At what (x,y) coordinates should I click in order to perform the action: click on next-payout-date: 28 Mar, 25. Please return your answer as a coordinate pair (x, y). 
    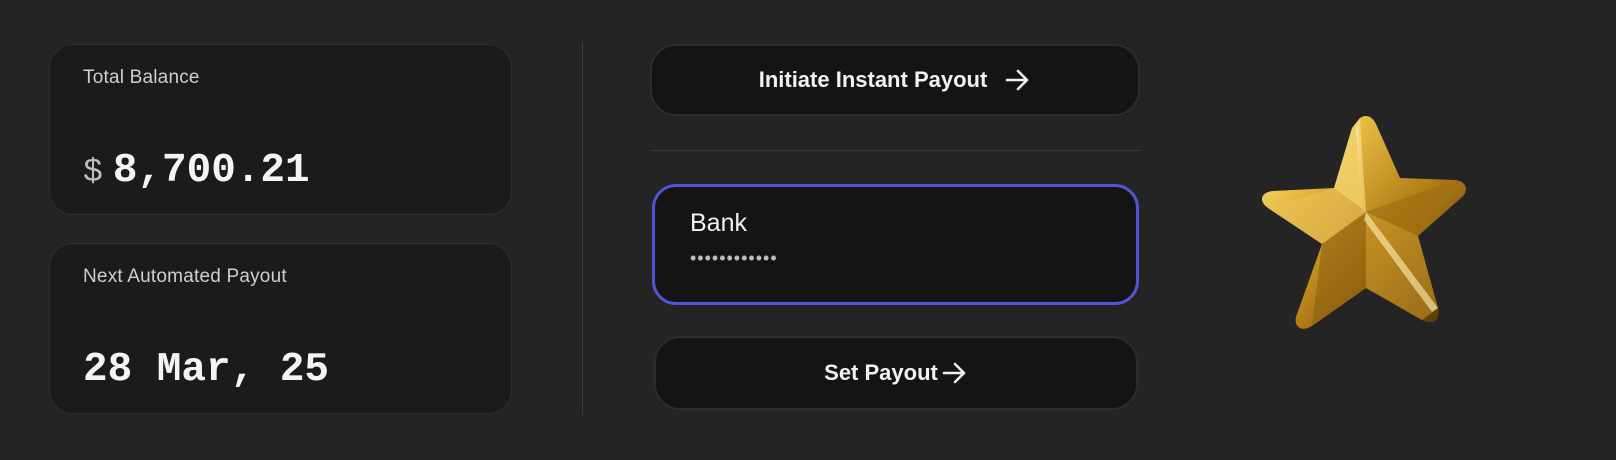
    Looking at the image, I should click on (206, 370).